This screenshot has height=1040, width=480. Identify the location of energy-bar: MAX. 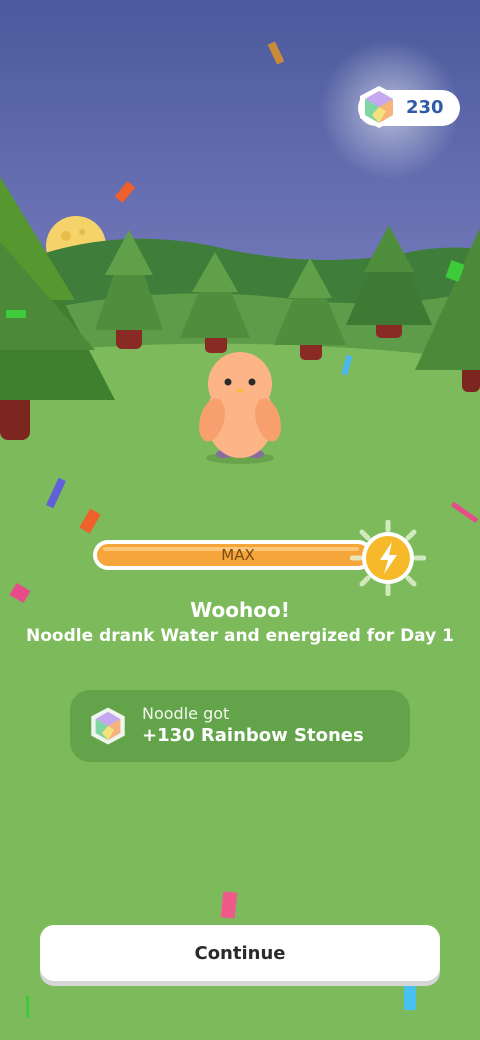
(233, 555).